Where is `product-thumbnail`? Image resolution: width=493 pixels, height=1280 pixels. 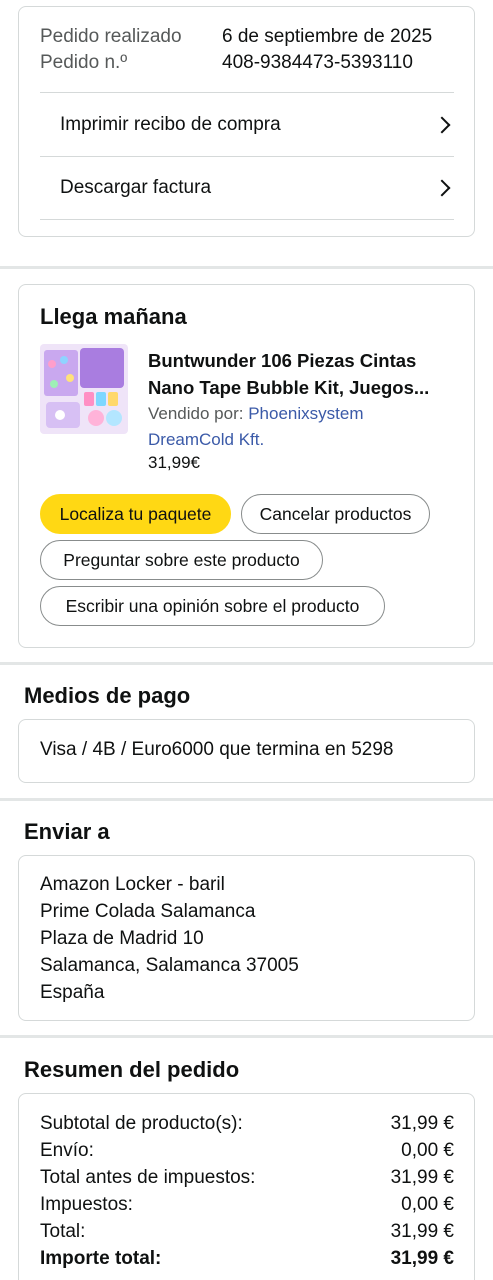
product-thumbnail is located at coordinates (84, 389).